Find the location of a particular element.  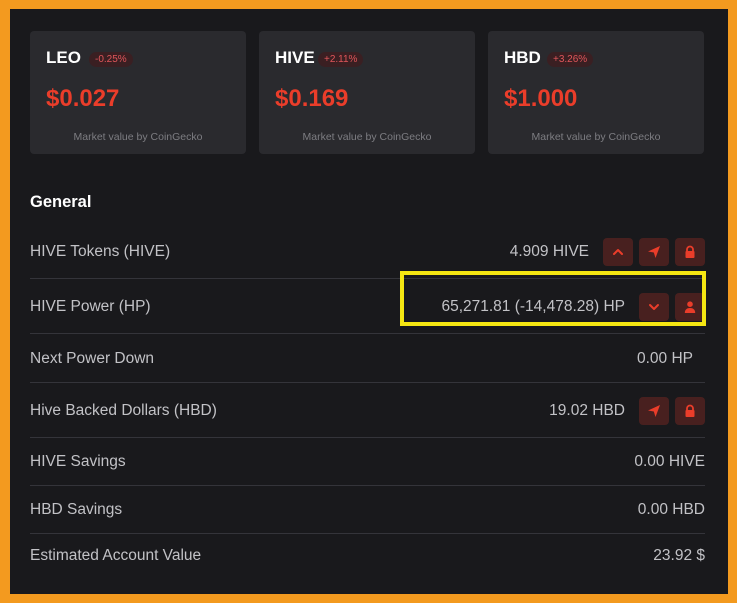

row-label: HBD Savings is located at coordinates (76, 509).